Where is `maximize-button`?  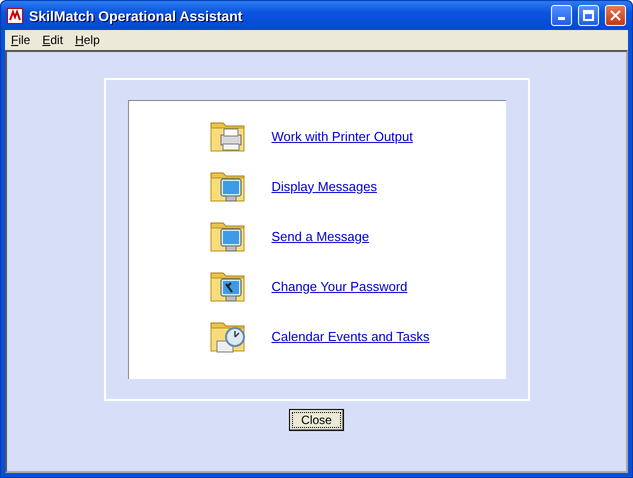
maximize-button is located at coordinates (588, 15).